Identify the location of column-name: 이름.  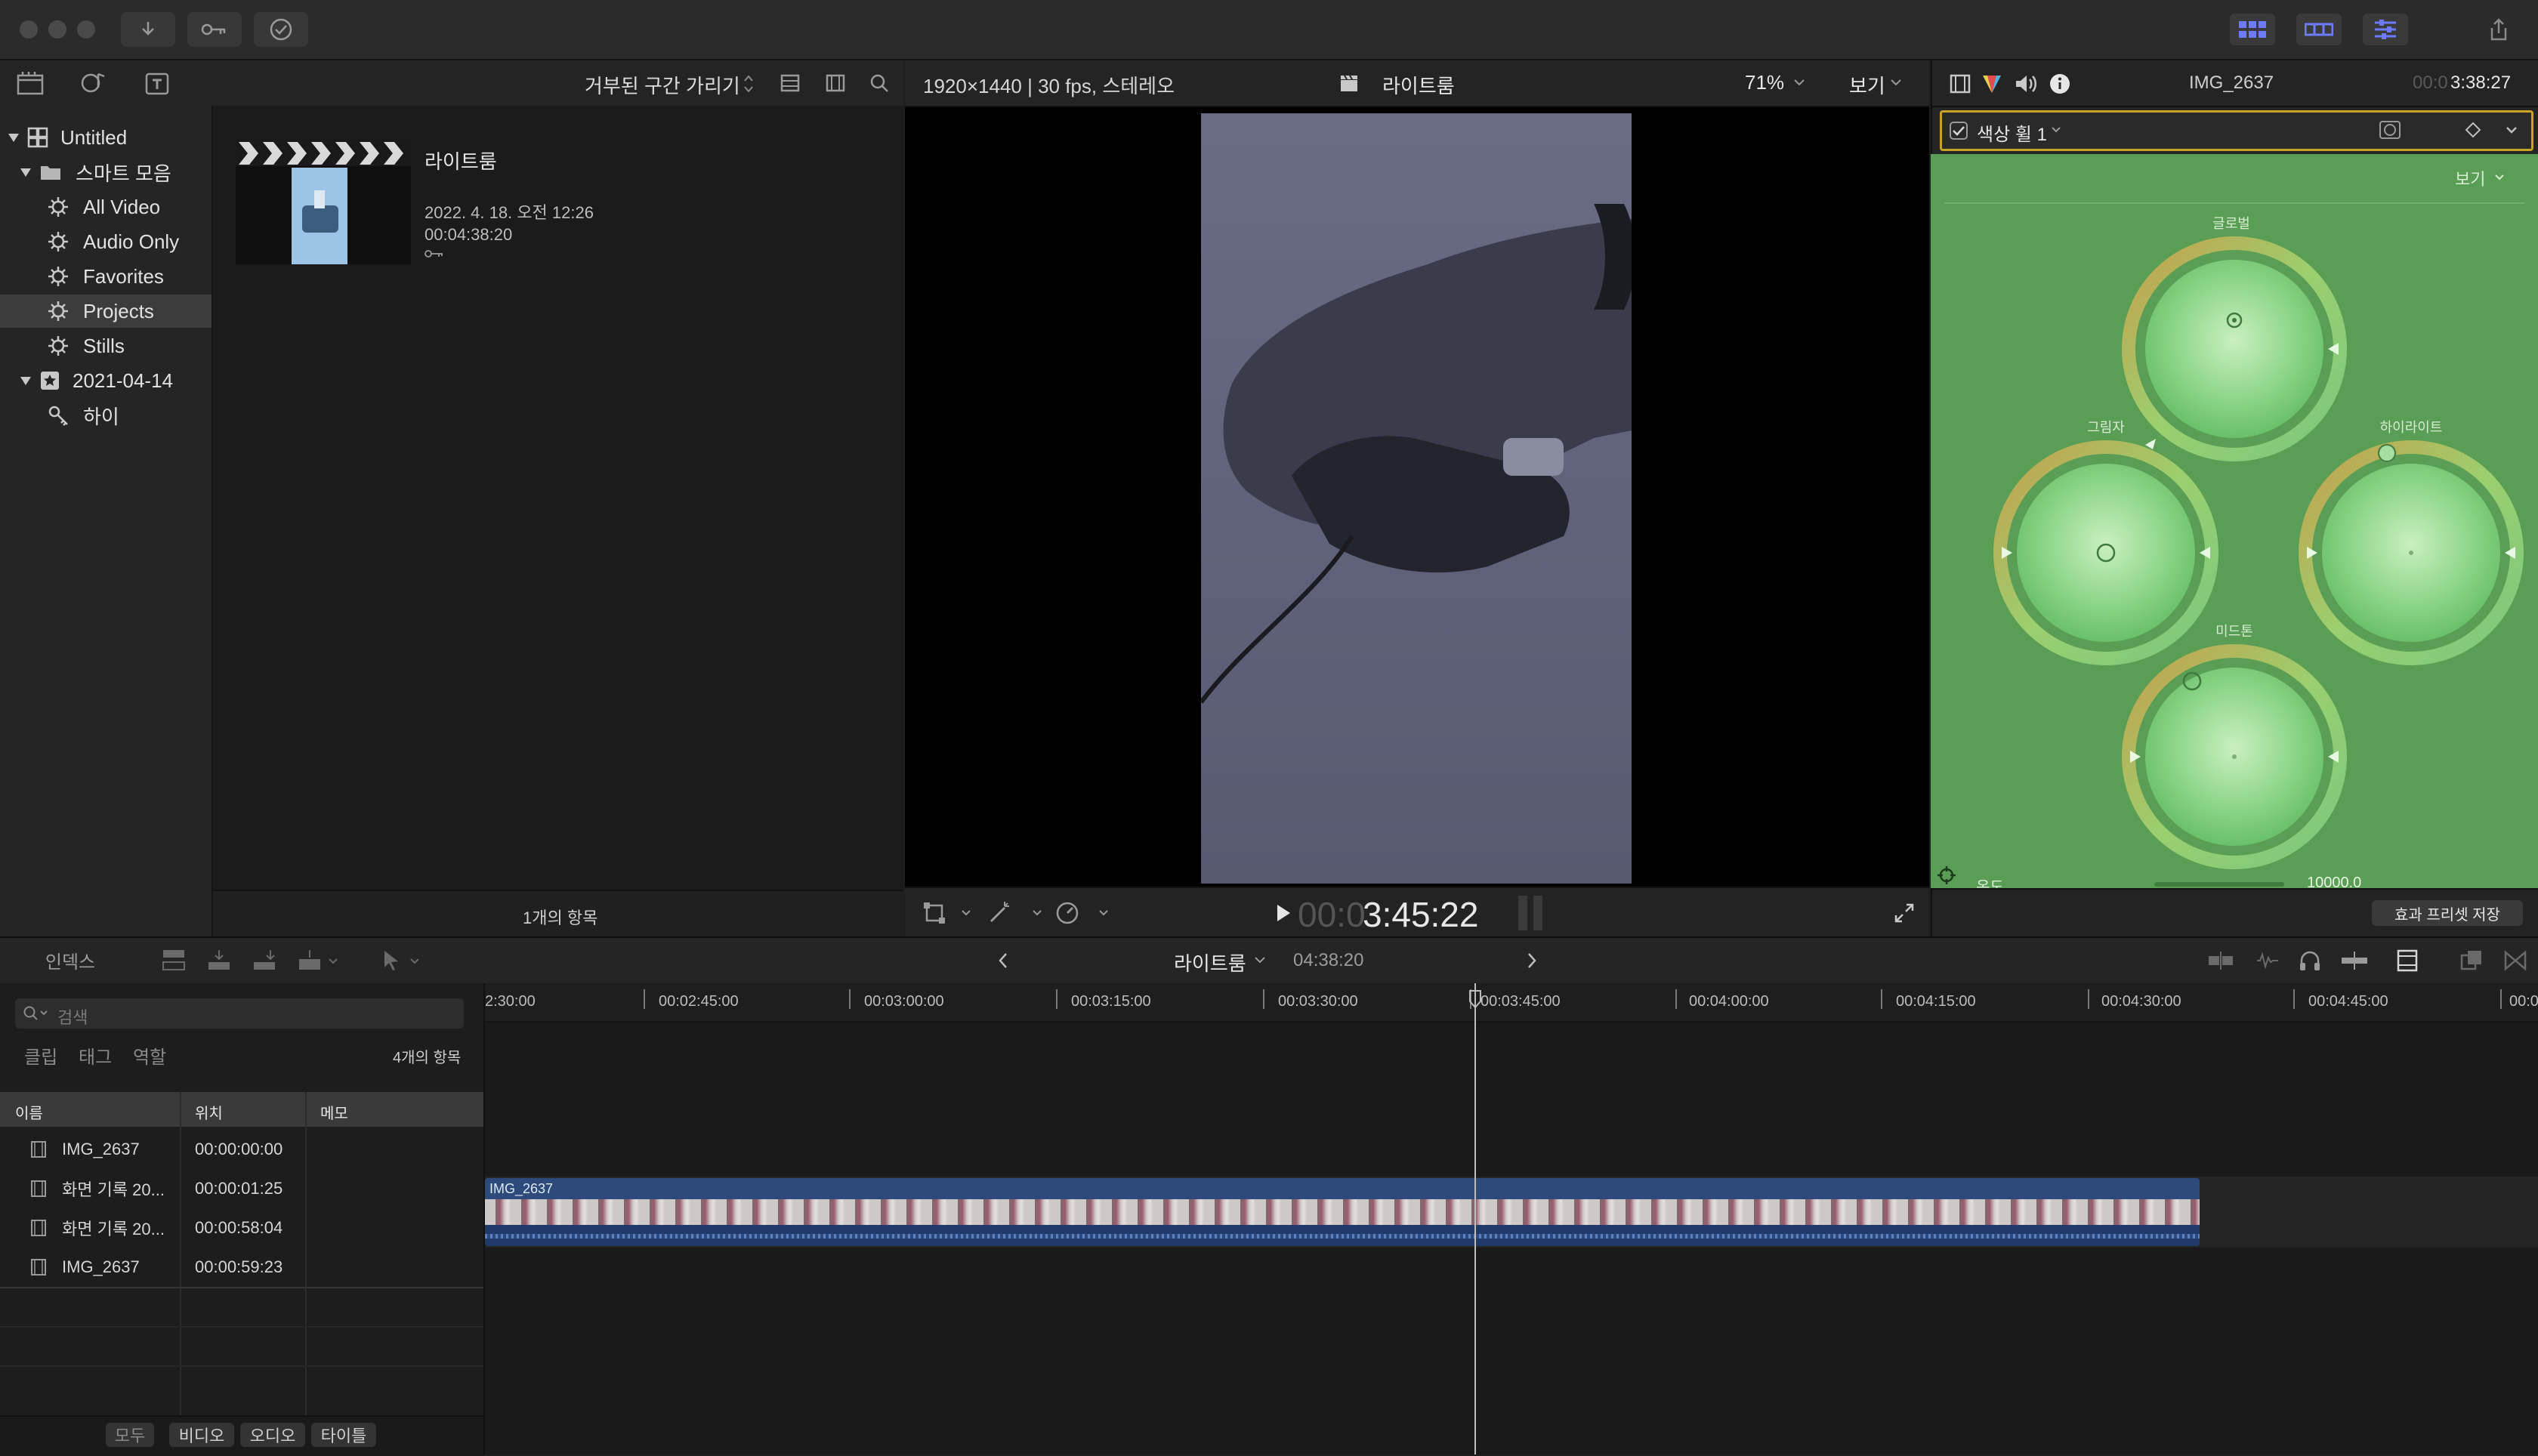
(29, 1112).